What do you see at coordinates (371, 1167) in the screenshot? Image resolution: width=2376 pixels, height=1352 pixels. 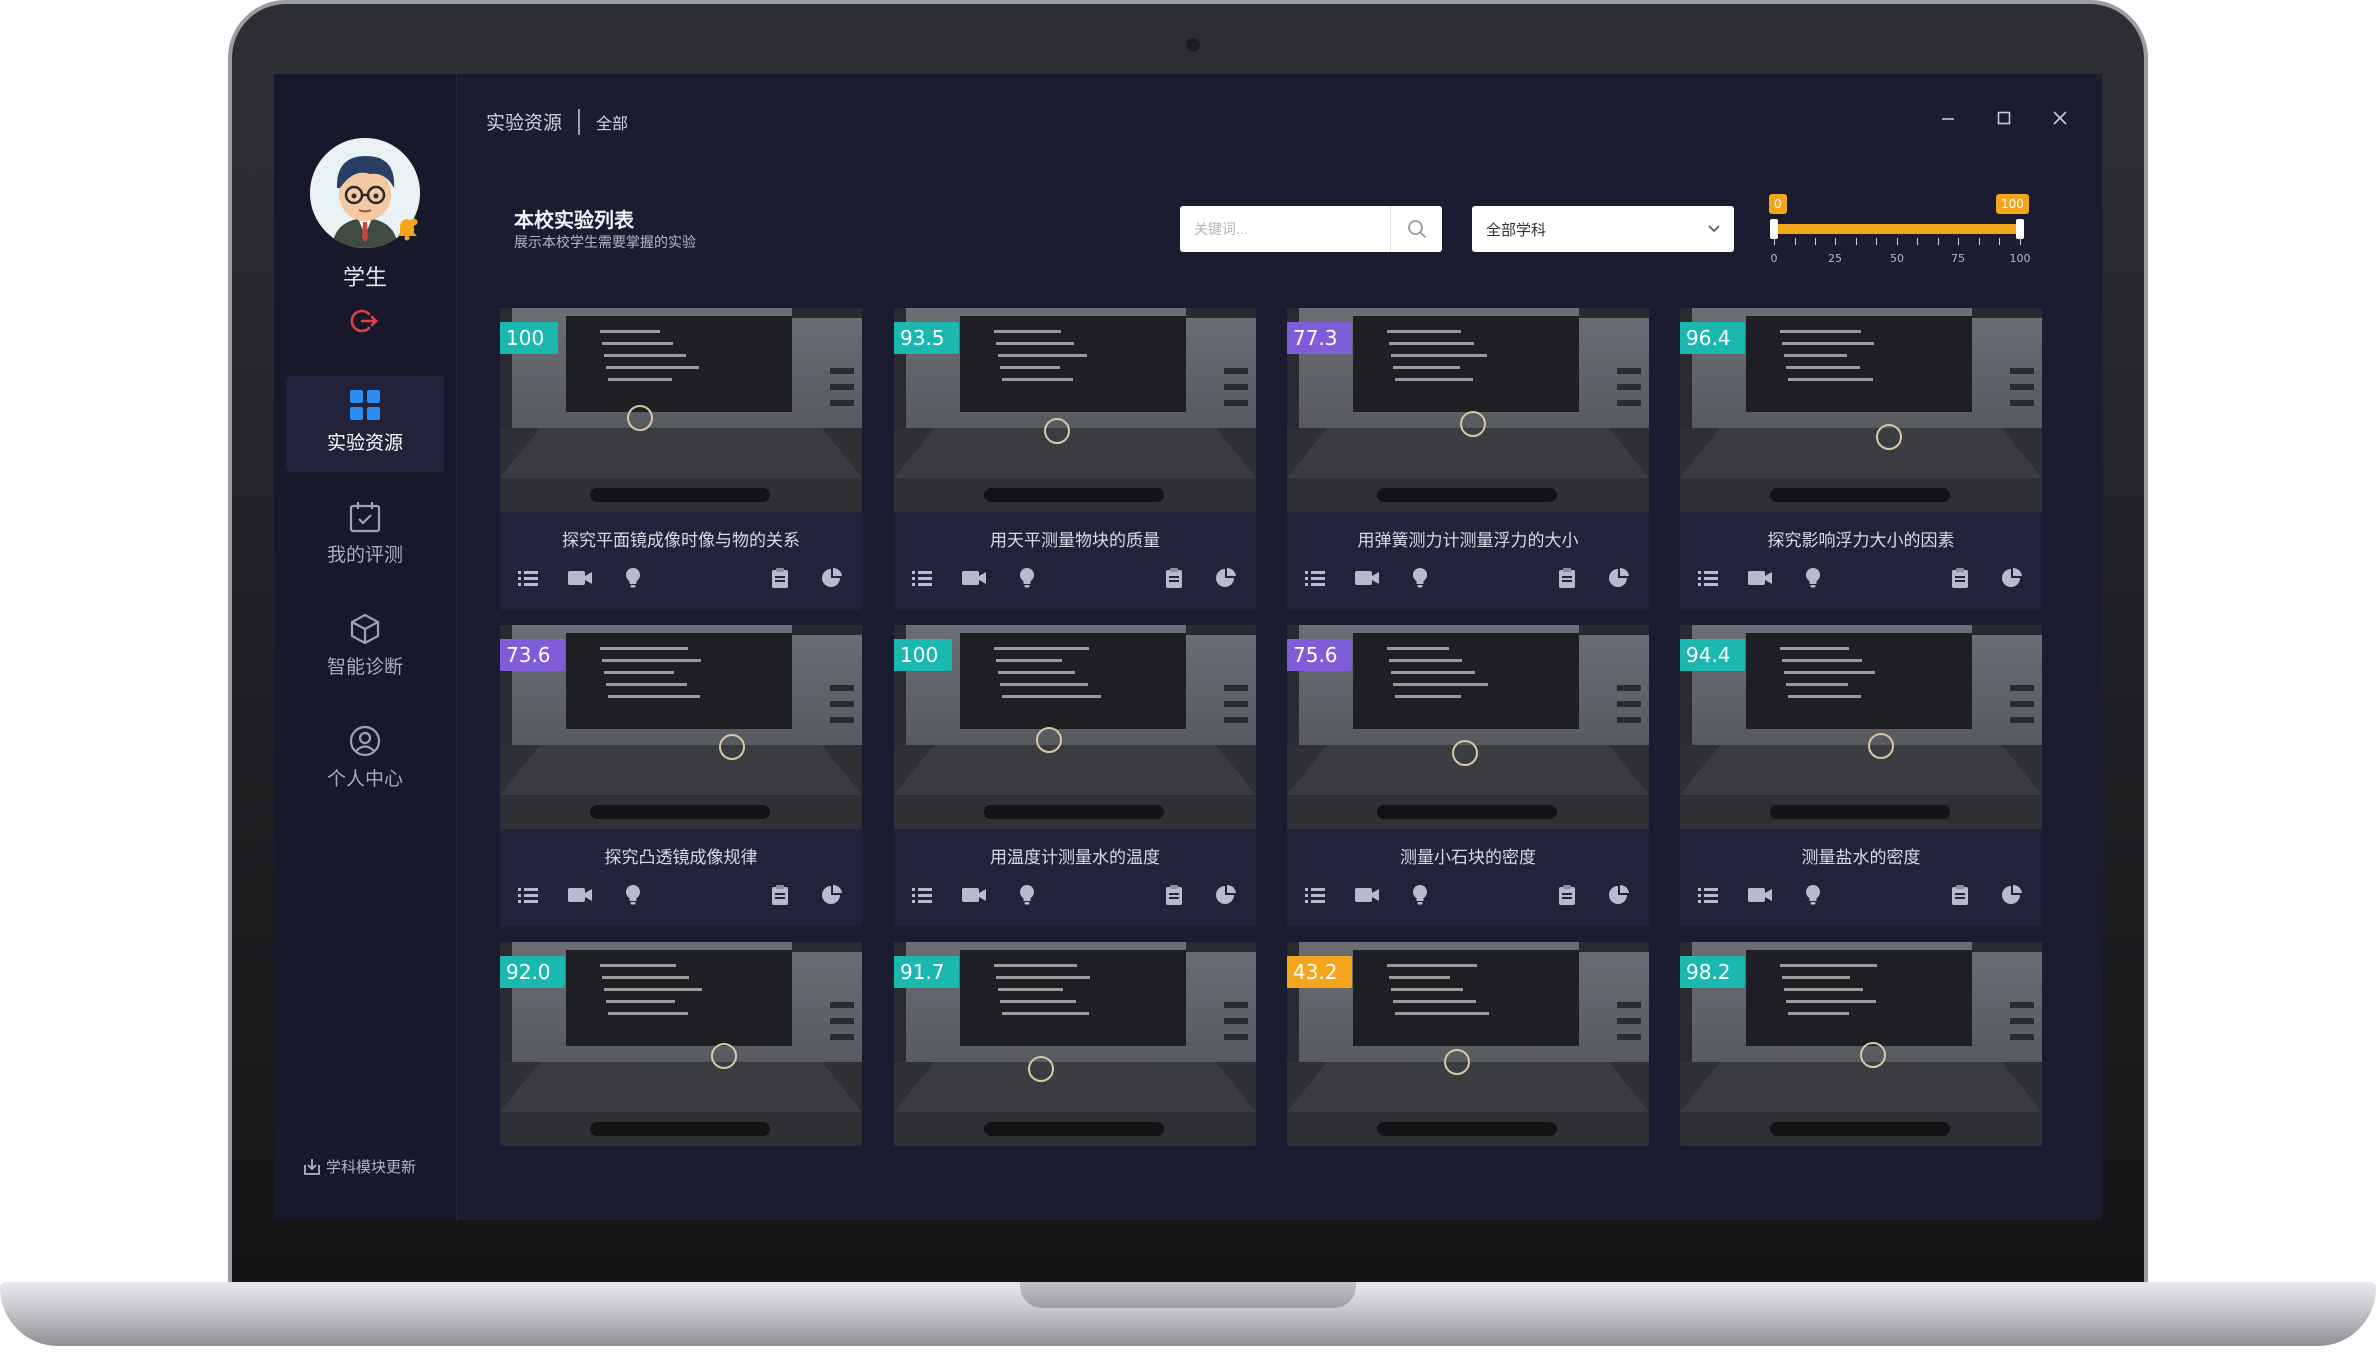 I see `update-label: 学科模块更新` at bounding box center [371, 1167].